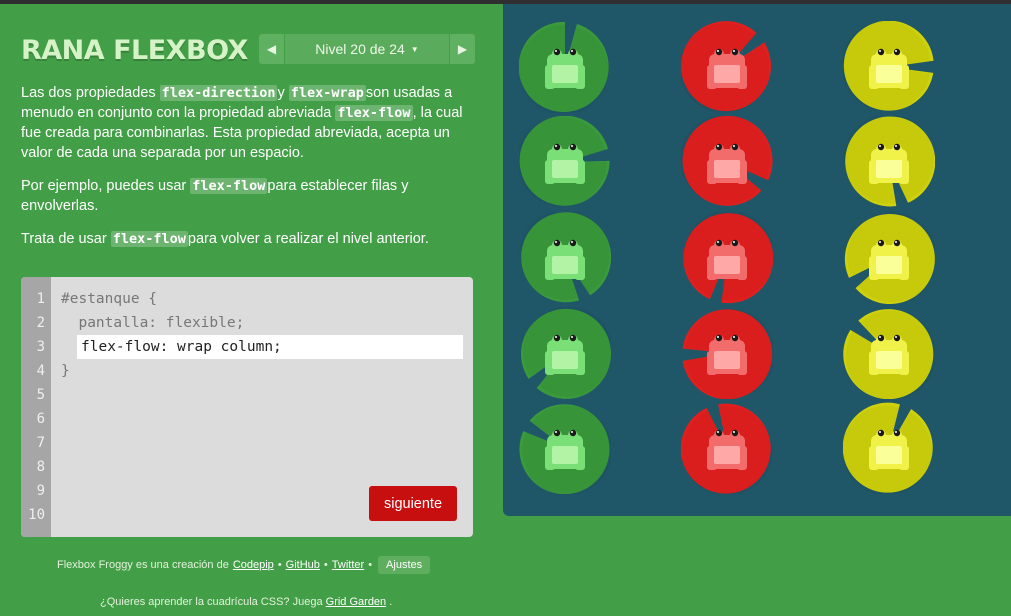  What do you see at coordinates (90, 93) in the screenshot?
I see `text: Las dos propiedades` at bounding box center [90, 93].